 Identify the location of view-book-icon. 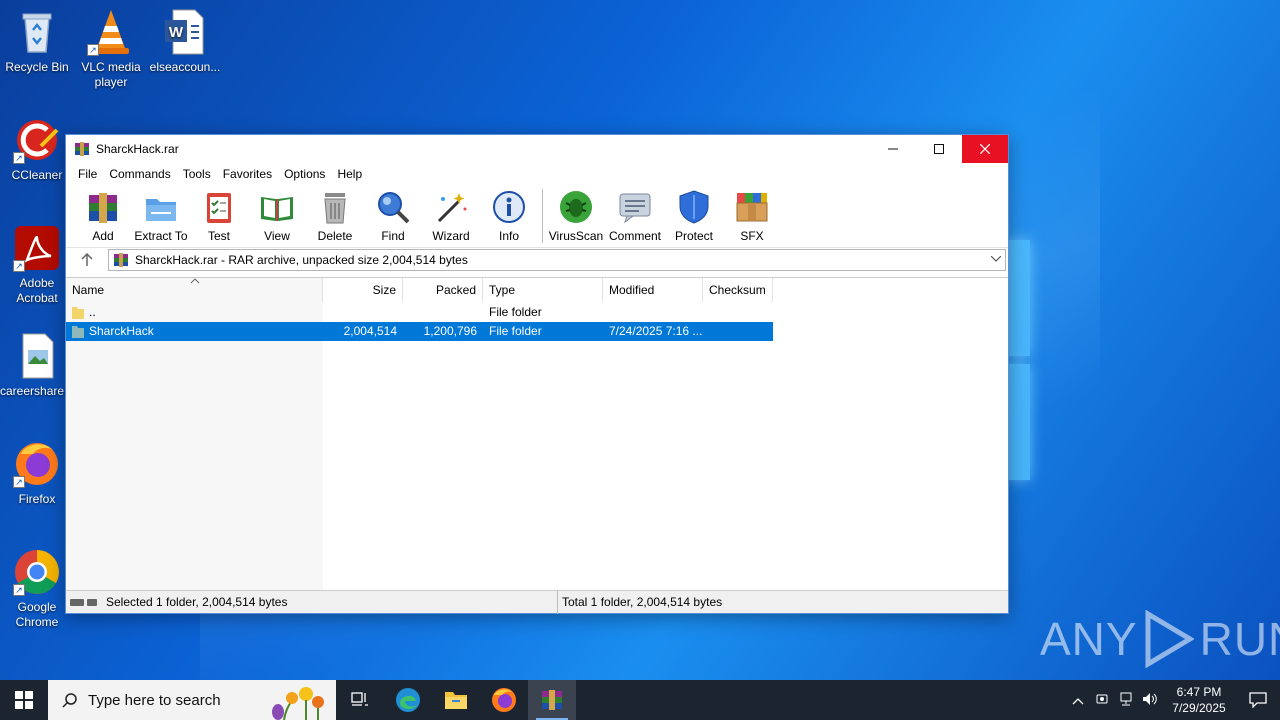
(277, 209).